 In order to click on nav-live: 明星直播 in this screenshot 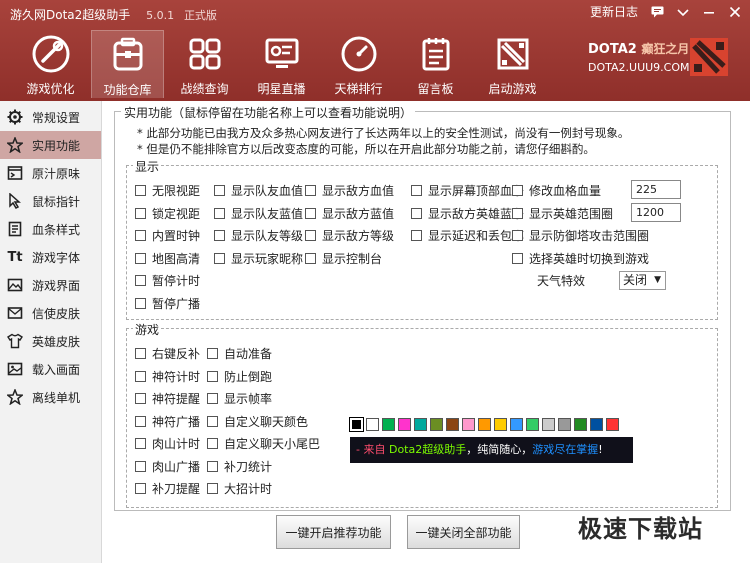, I will do `click(281, 64)`.